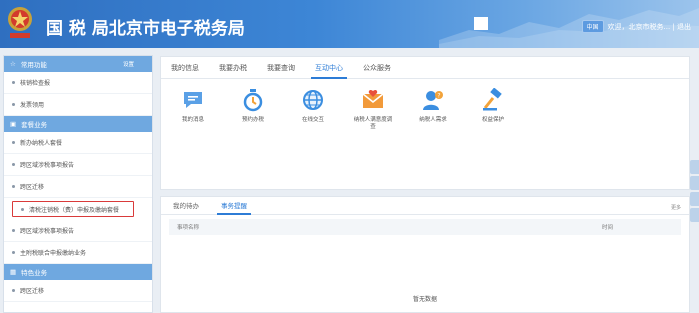 Image resolution: width=699 pixels, height=313 pixels. What do you see at coordinates (377, 70) in the screenshot?
I see `tab-public-service: 公众服务` at bounding box center [377, 70].